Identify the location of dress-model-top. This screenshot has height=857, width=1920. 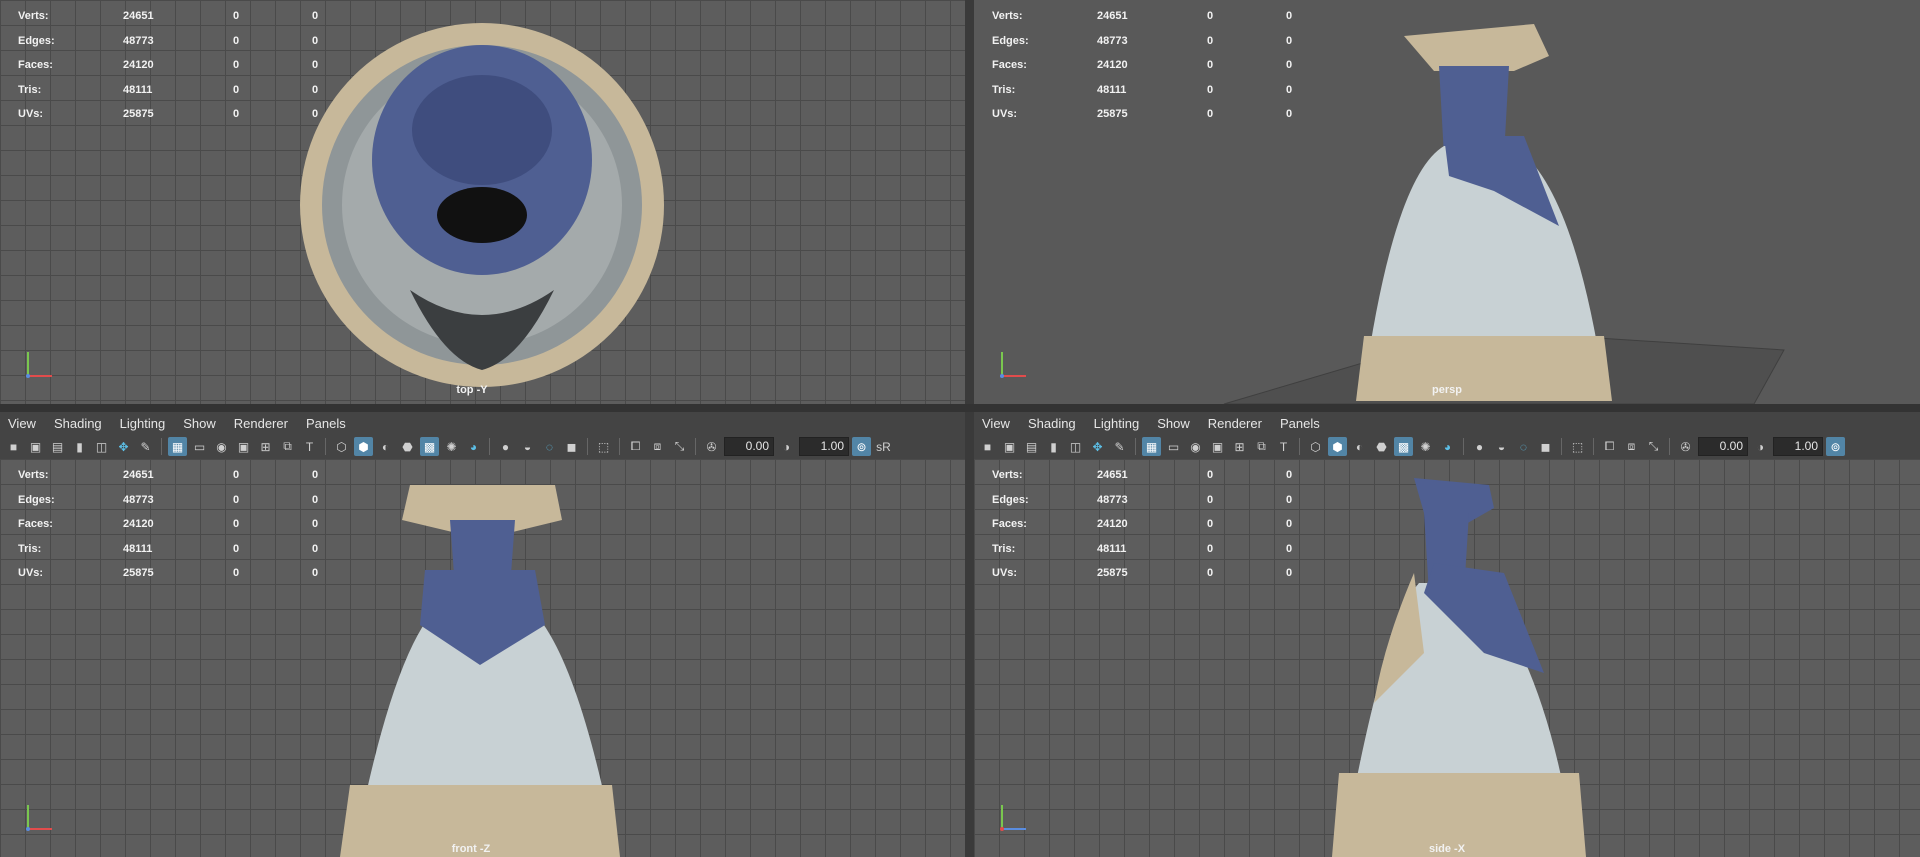
(482, 202).